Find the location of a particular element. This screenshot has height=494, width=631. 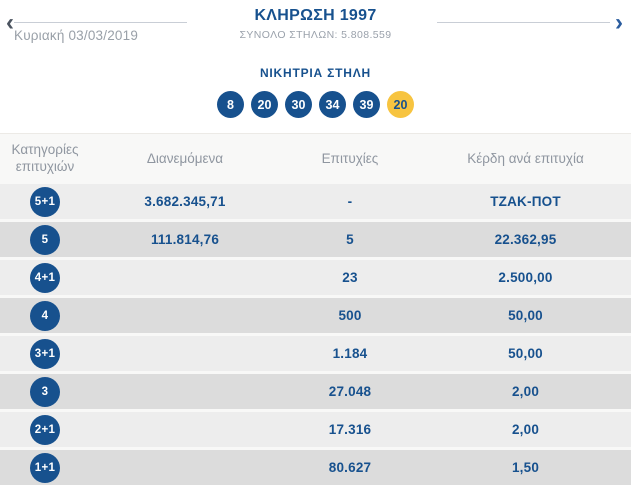

prize-value: 2.500,00 is located at coordinates (525, 277).